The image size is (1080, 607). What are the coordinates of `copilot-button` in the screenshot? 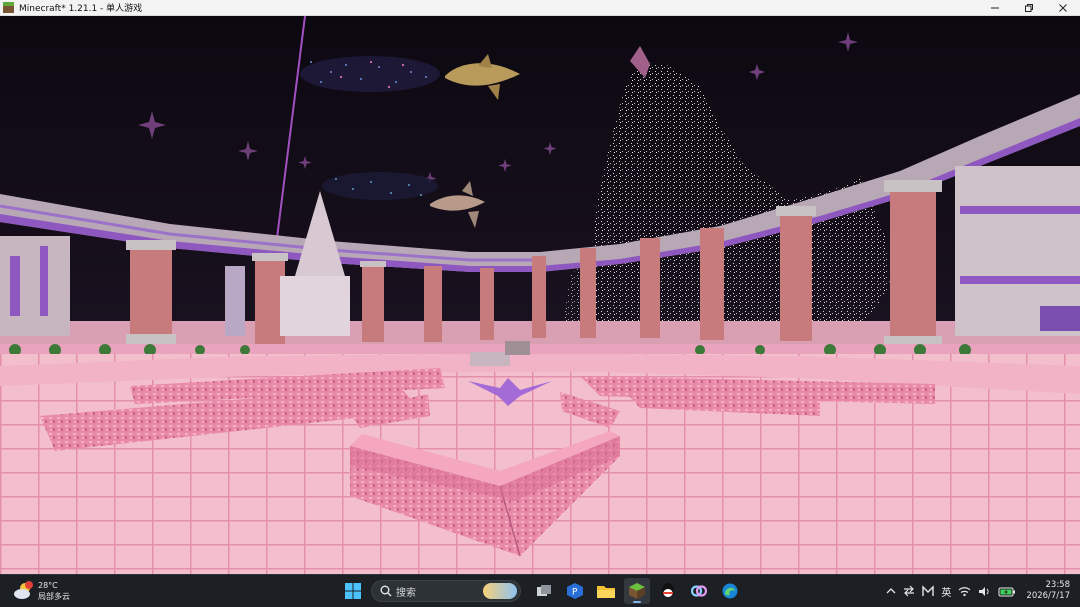 It's located at (699, 591).